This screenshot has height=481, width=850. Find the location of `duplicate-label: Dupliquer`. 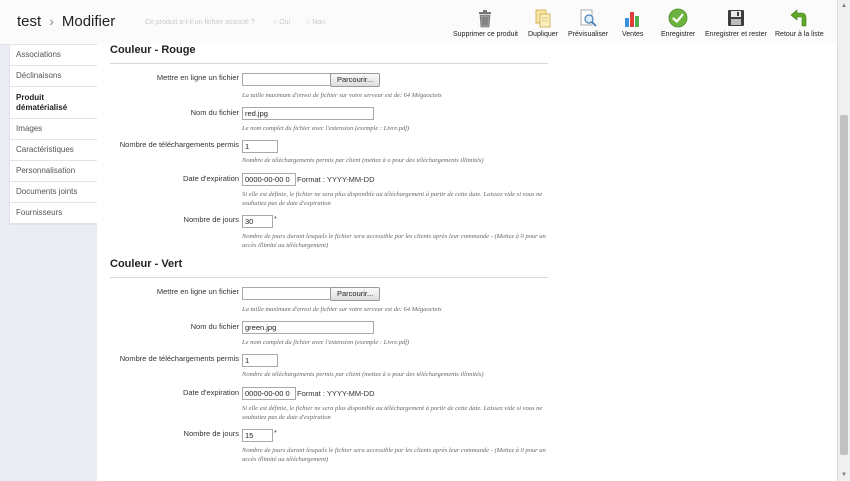

duplicate-label: Dupliquer is located at coordinates (543, 34).